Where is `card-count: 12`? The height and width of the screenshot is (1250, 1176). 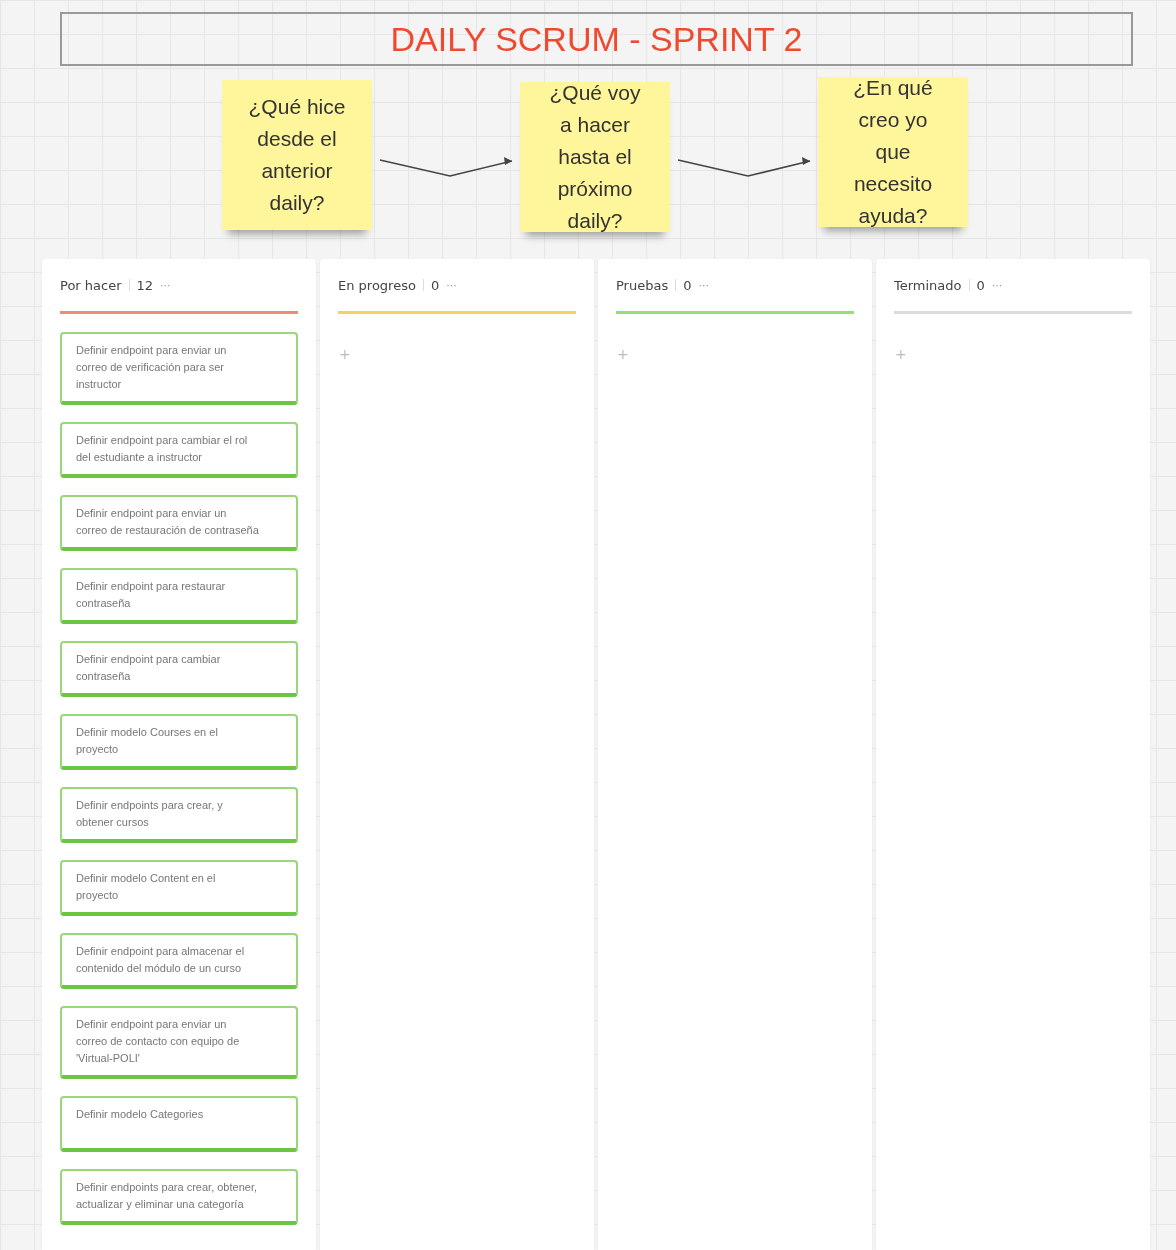
card-count: 12 is located at coordinates (145, 285).